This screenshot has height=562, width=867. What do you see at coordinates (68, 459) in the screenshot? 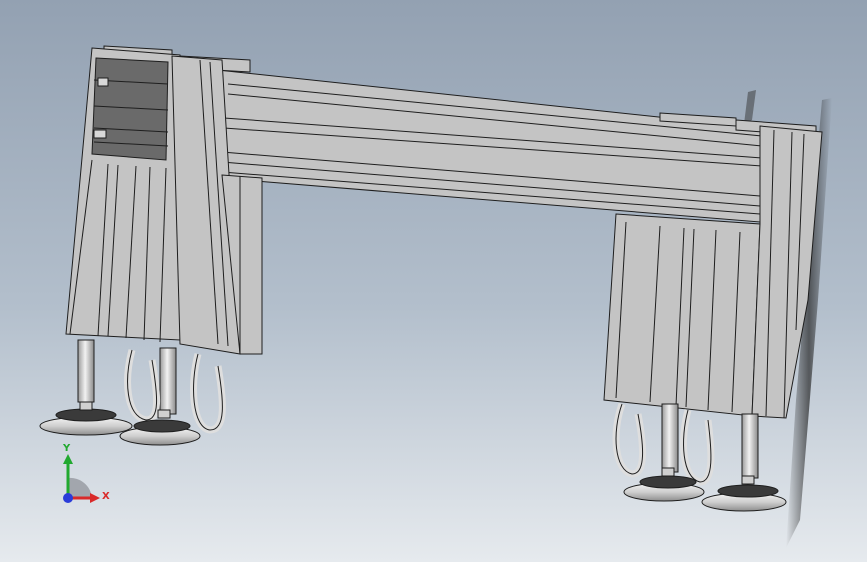
I see `triad-y-arrow-icon` at bounding box center [68, 459].